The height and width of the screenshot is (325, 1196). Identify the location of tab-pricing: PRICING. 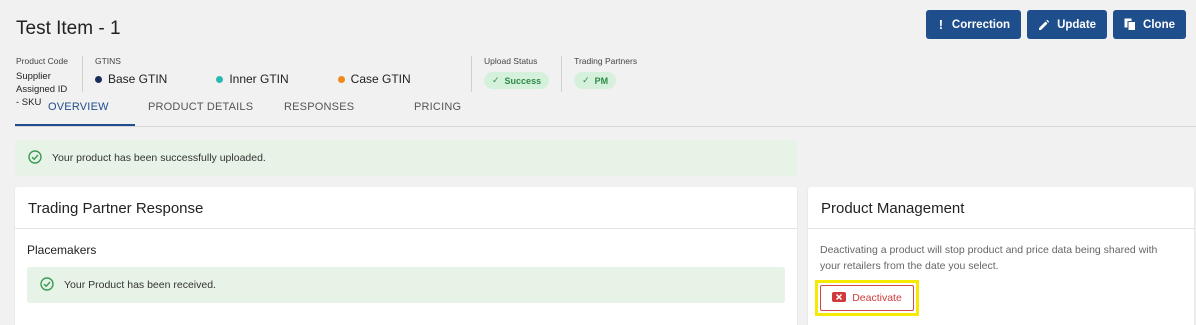
(437, 107).